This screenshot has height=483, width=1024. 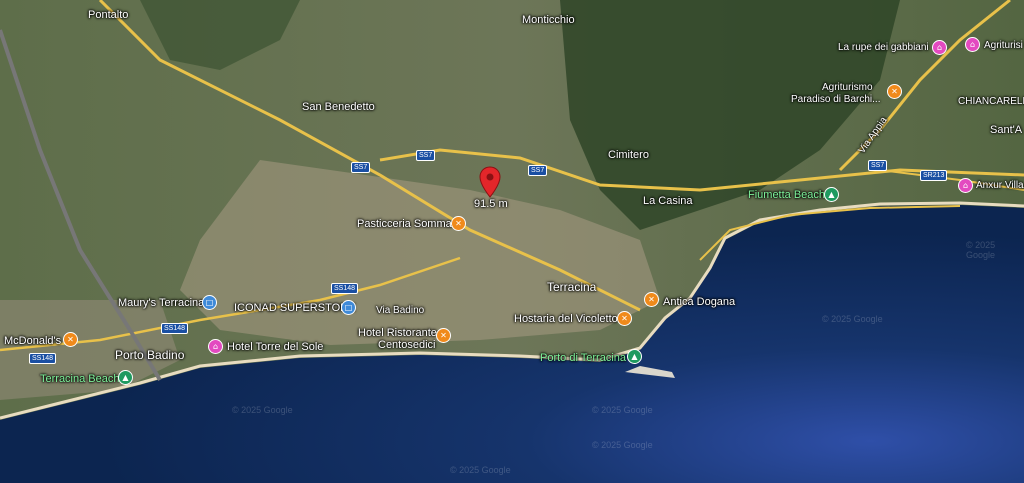 I want to click on marker-elevation-label: 91.5 m, so click(x=491, y=204).